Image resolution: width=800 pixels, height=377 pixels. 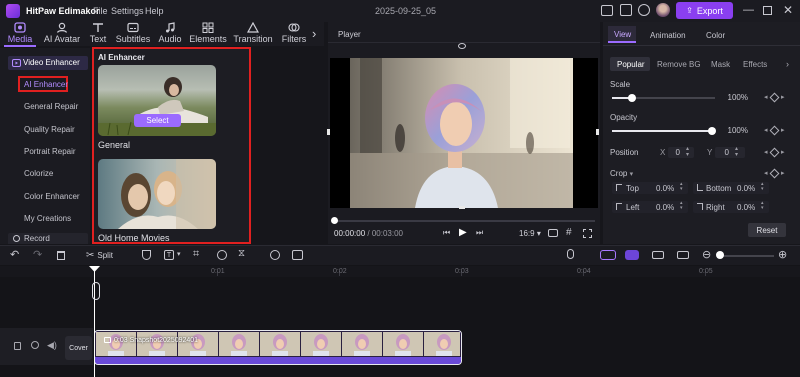 I want to click on menu-settings: Settings, so click(x=127, y=11).